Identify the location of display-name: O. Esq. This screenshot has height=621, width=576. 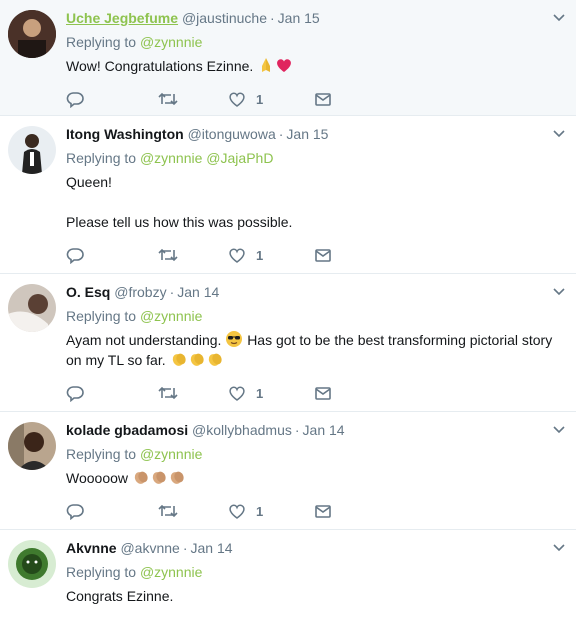
(88, 292).